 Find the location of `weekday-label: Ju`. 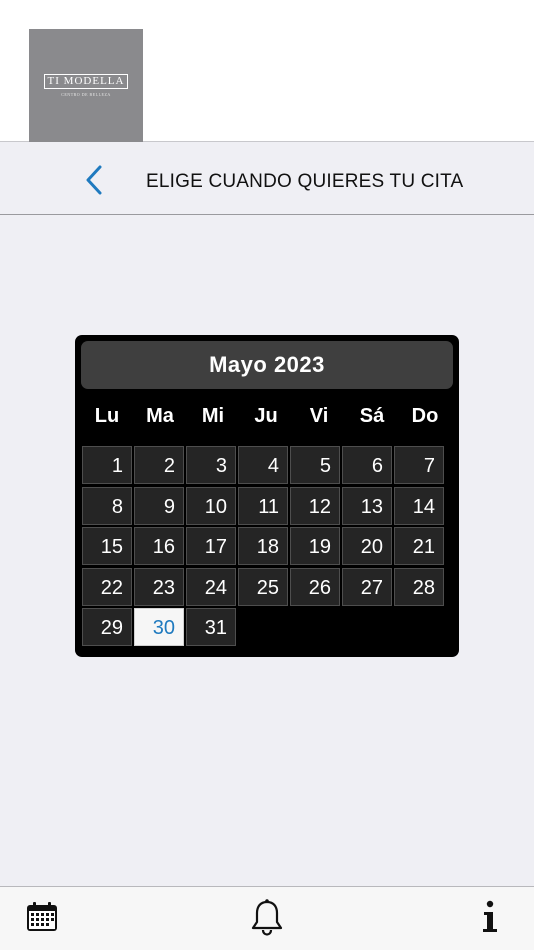

weekday-label: Ju is located at coordinates (266, 416).